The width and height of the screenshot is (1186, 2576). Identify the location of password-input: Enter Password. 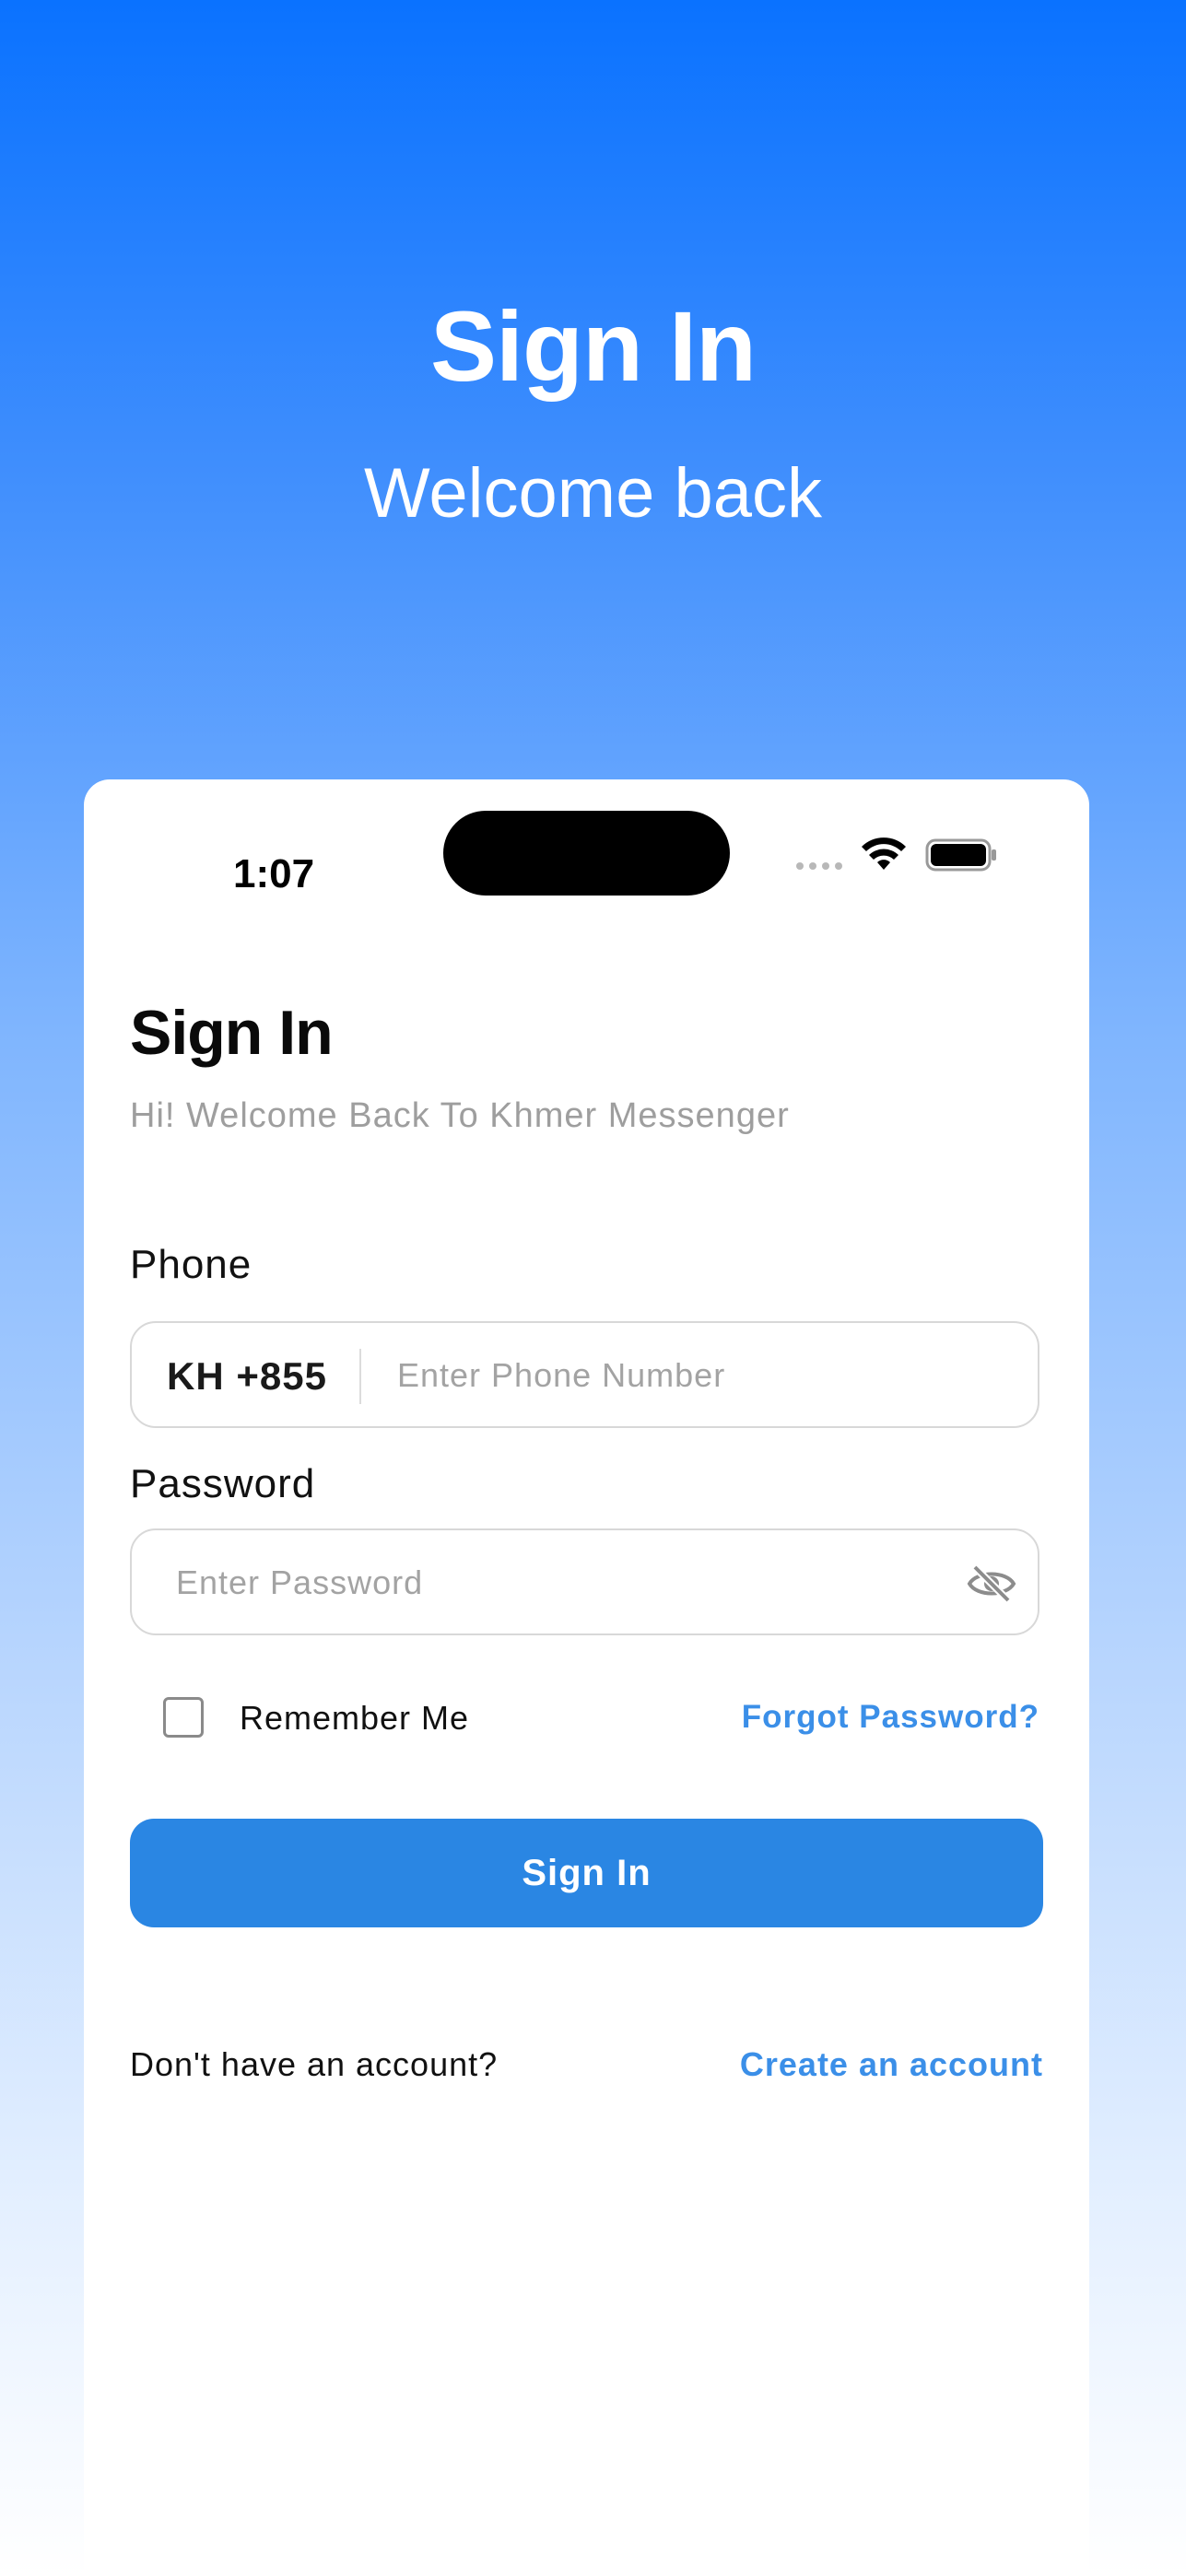
(299, 1582).